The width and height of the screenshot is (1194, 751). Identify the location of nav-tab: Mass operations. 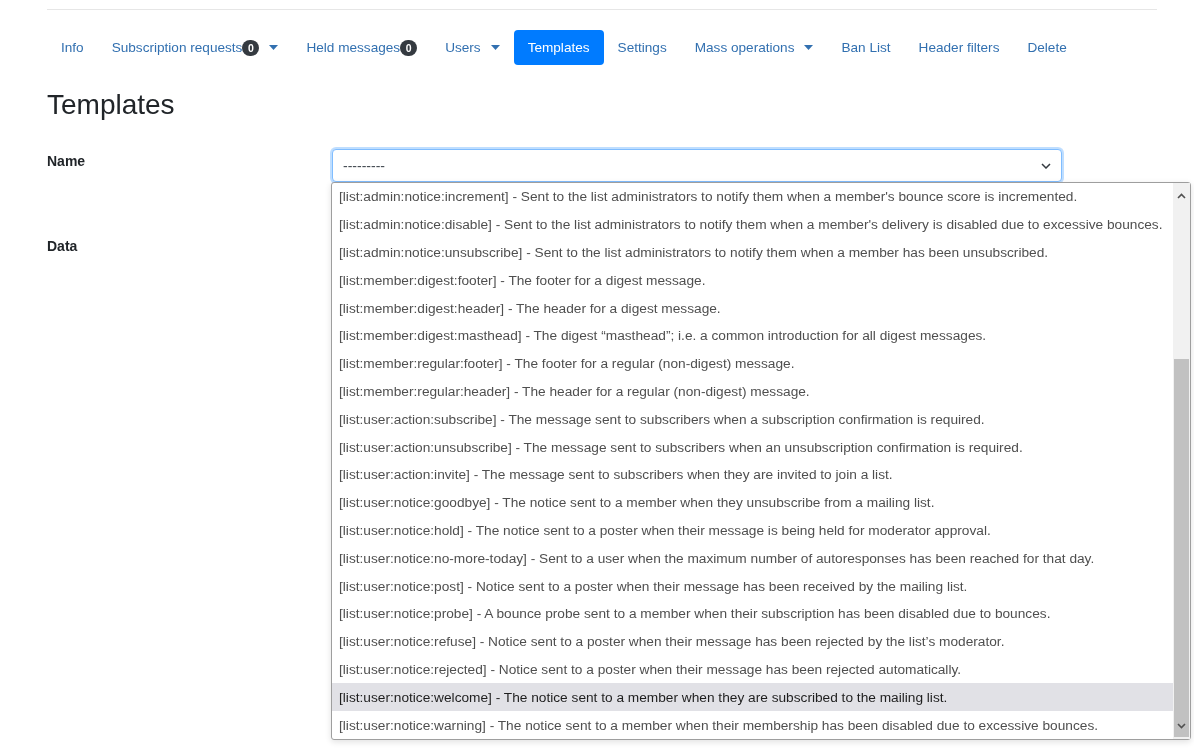
(754, 47).